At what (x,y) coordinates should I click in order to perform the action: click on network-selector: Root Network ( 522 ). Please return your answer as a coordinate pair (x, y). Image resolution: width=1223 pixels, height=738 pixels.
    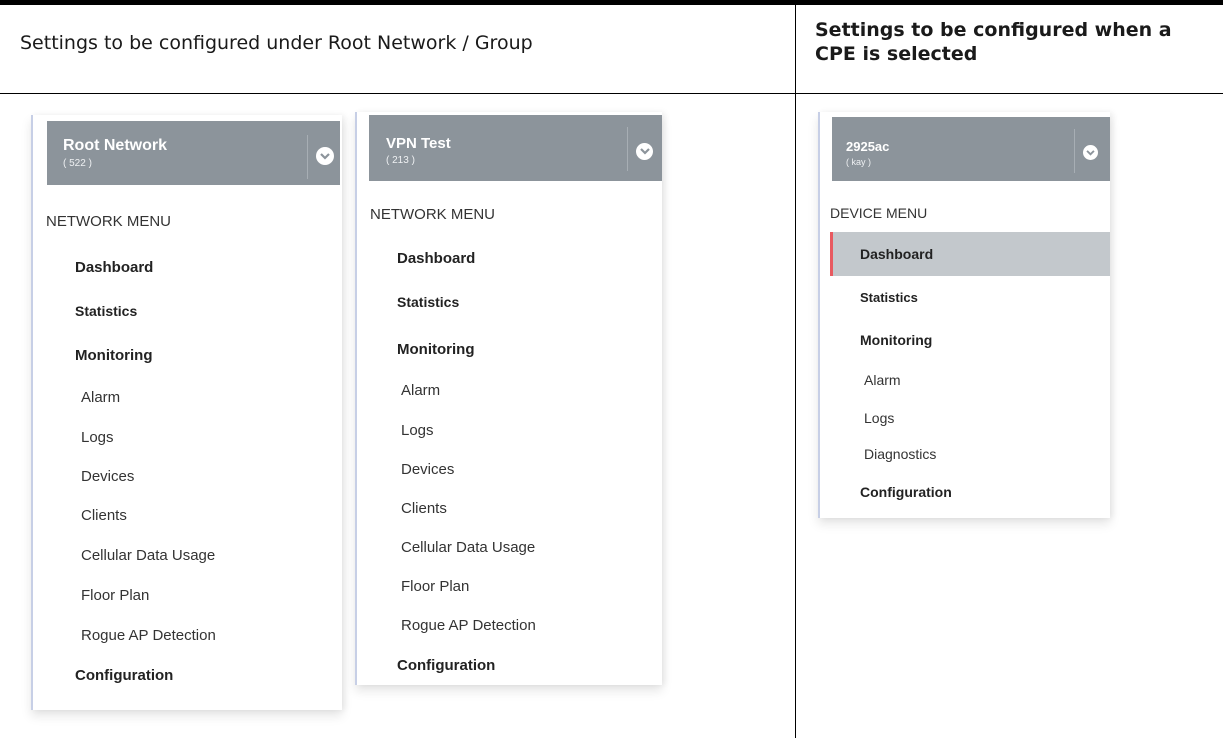
    Looking at the image, I should click on (193, 153).